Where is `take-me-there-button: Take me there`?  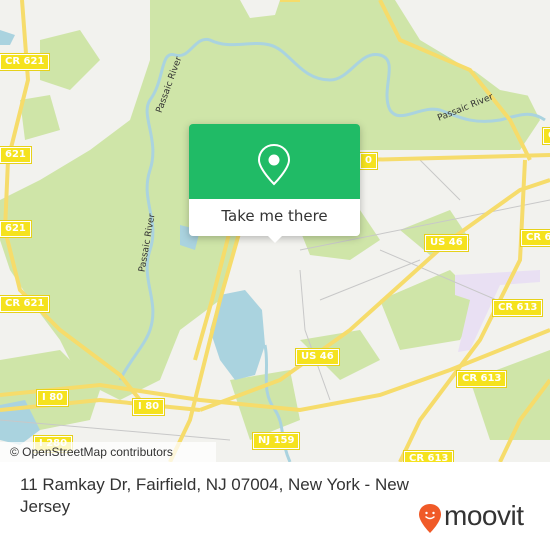
take-me-there-button: Take me there is located at coordinates (274, 217).